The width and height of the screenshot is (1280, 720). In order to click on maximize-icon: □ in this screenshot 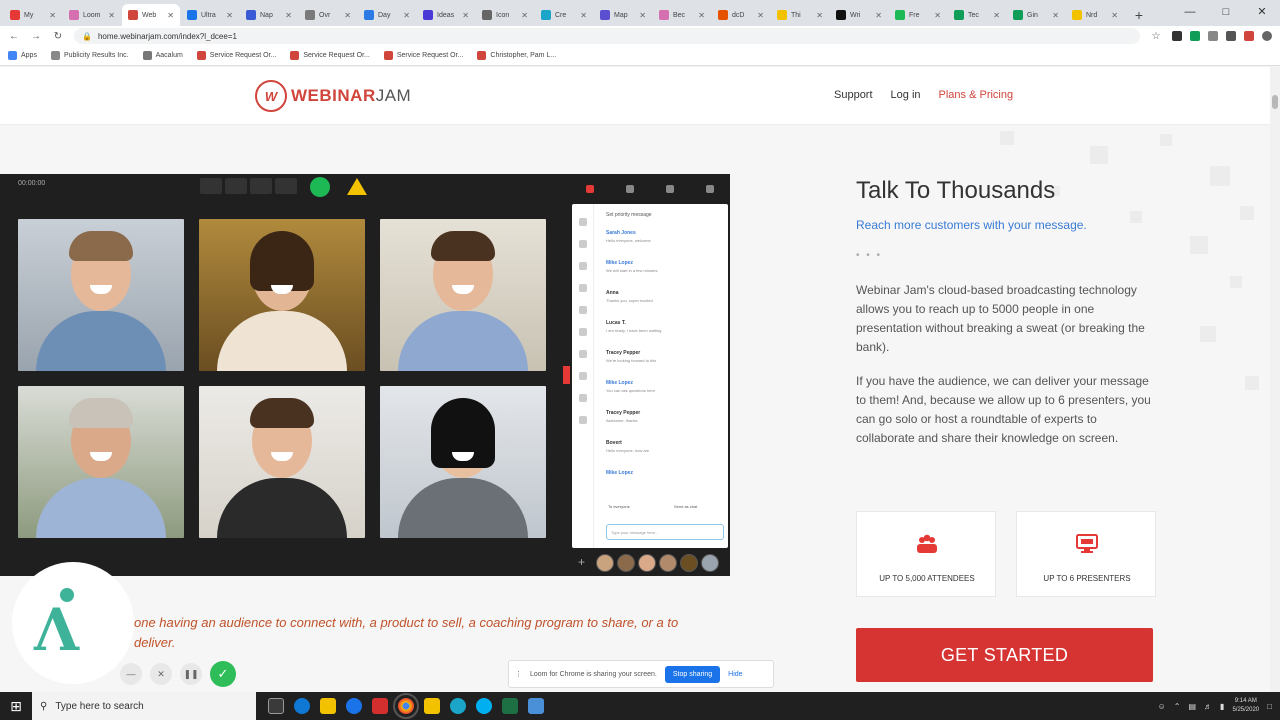, I will do `click(1226, 13)`.